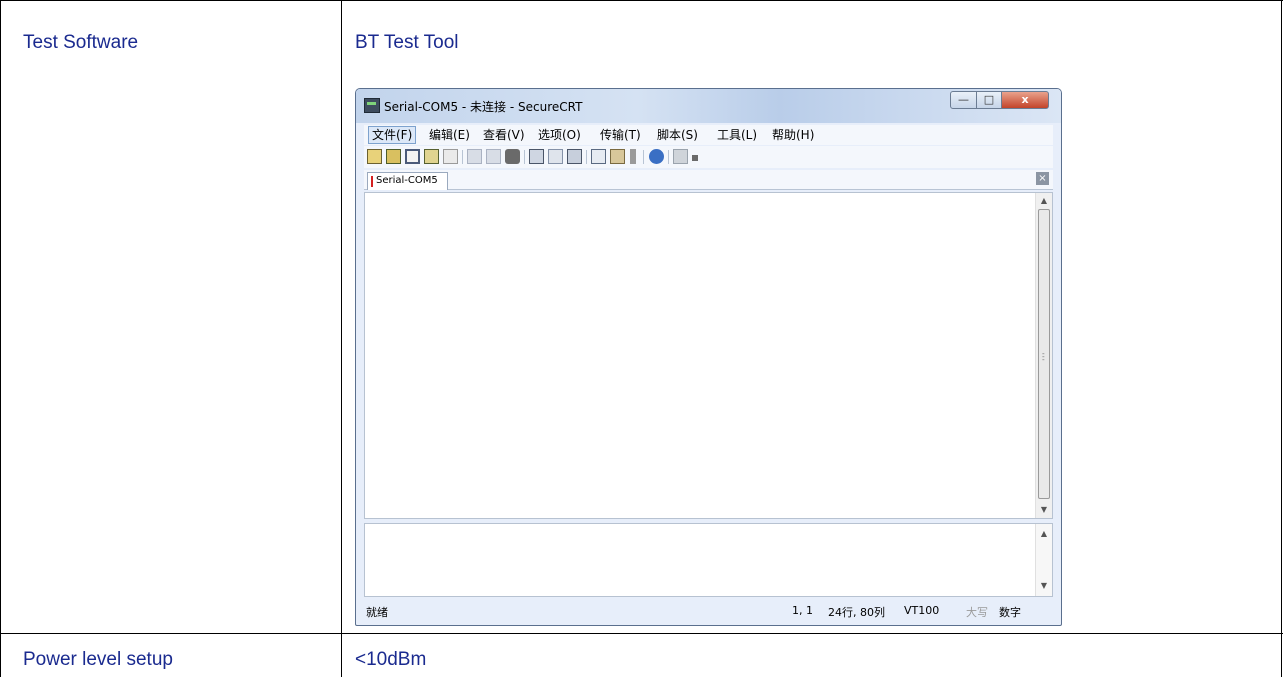 This screenshot has width=1283, height=677. Describe the element at coordinates (989, 100) in the screenshot. I see `maximize-button: □` at that location.